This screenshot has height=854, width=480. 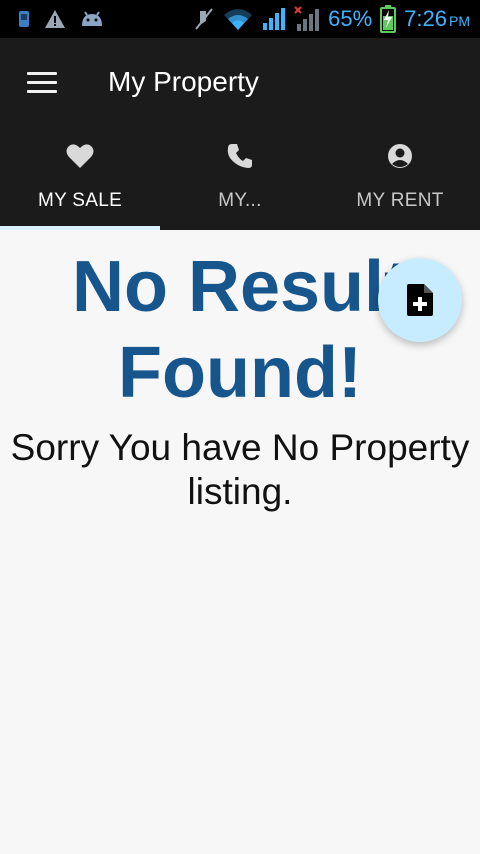 I want to click on menu-lines, so click(x=42, y=82).